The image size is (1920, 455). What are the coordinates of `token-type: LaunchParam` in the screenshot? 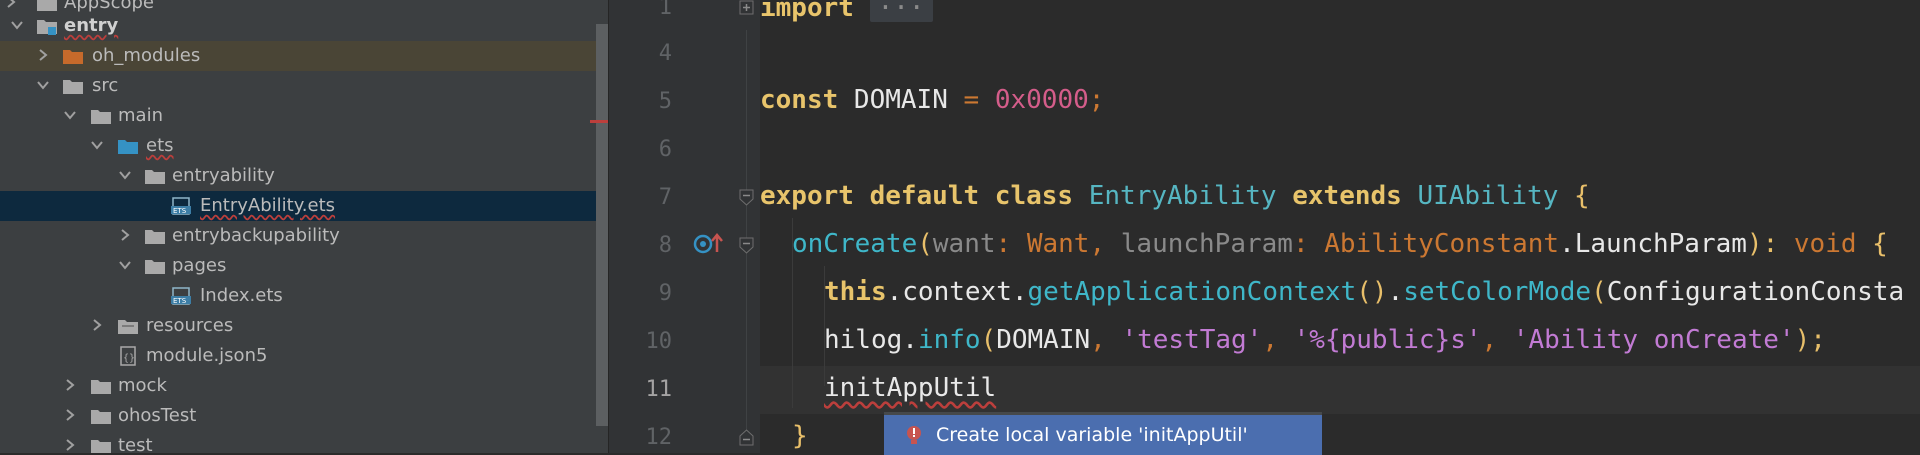 It's located at (1660, 244).